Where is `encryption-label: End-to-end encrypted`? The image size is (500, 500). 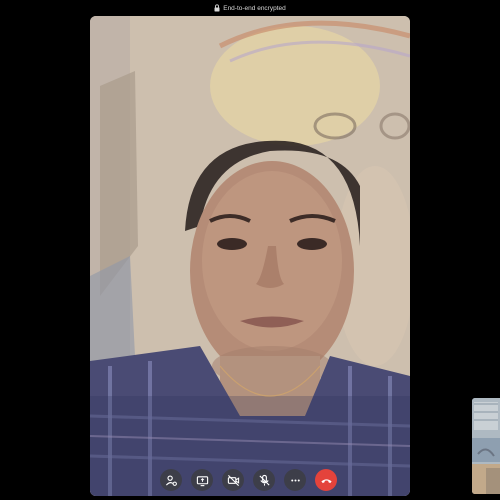 encryption-label: End-to-end encrypted is located at coordinates (254, 8).